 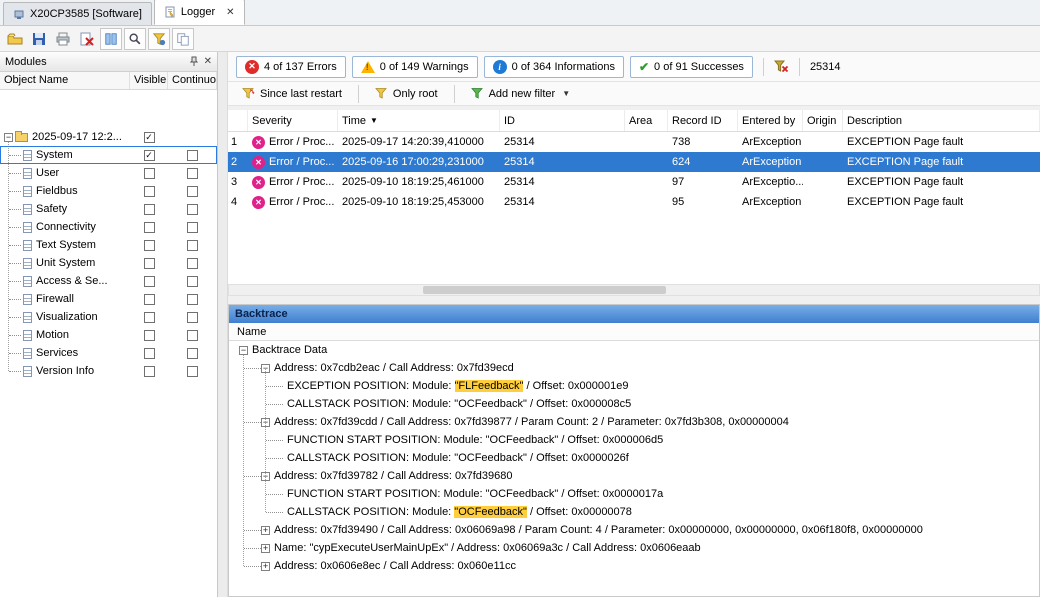 I want to click on module-row: Services, so click(x=108, y=353).